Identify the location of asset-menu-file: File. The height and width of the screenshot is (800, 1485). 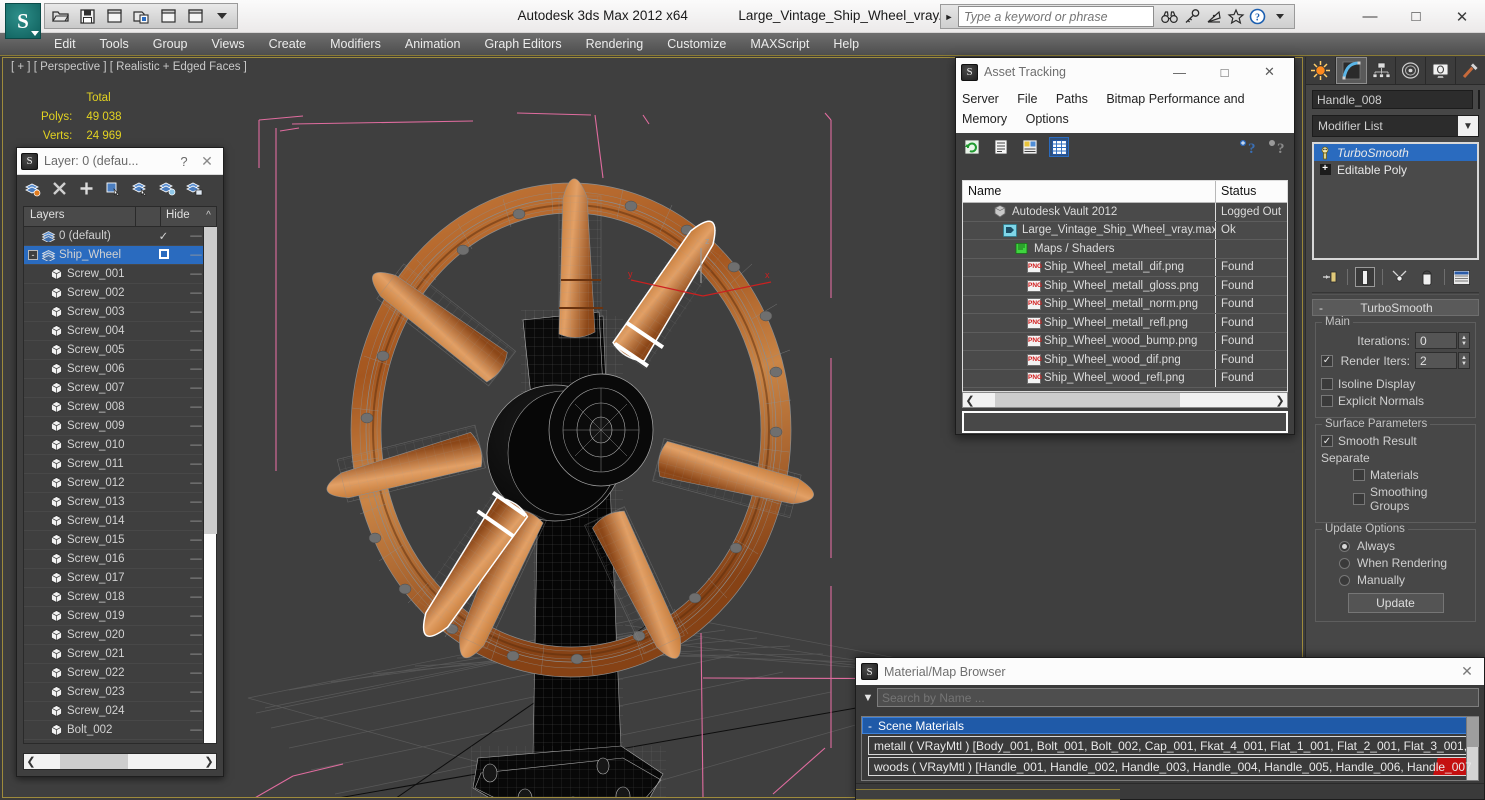
(1027, 99).